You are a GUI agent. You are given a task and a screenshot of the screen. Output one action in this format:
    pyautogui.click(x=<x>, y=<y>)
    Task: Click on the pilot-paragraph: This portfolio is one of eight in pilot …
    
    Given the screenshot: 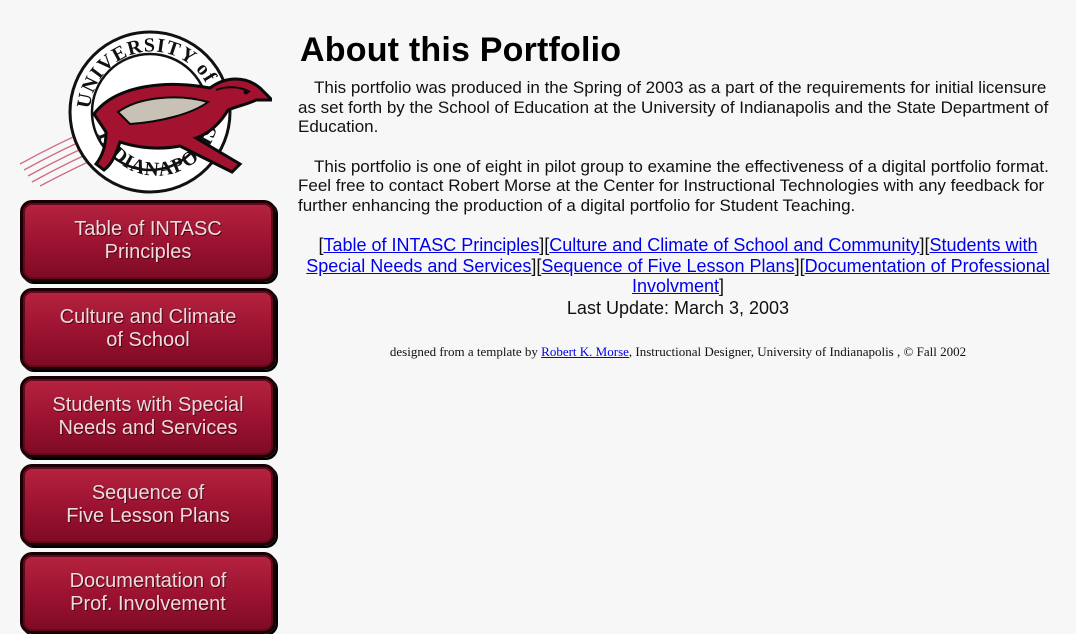 What is the action you would take?
    pyautogui.click(x=678, y=186)
    